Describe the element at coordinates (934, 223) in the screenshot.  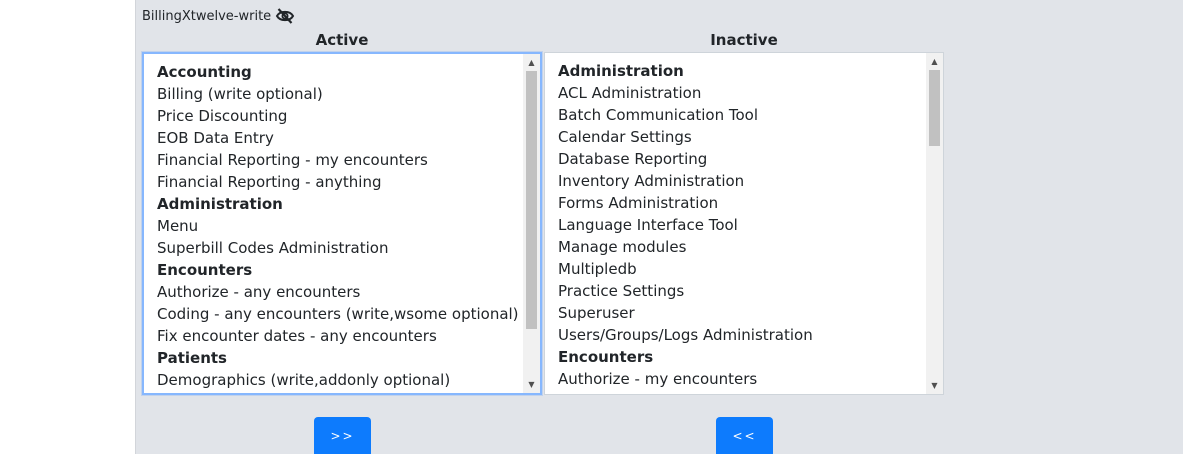
I see `inactive-scrollbar: ▲ ▼` at that location.